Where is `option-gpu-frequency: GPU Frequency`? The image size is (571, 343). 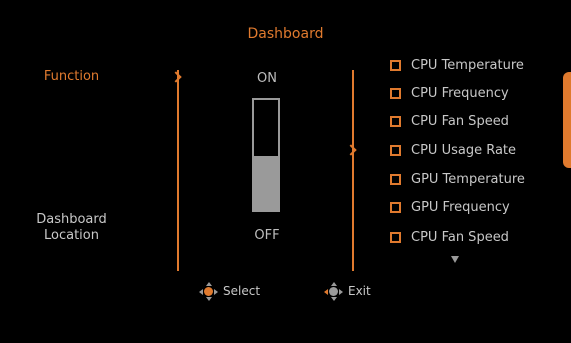 option-gpu-frequency: GPU Frequency is located at coordinates (450, 207).